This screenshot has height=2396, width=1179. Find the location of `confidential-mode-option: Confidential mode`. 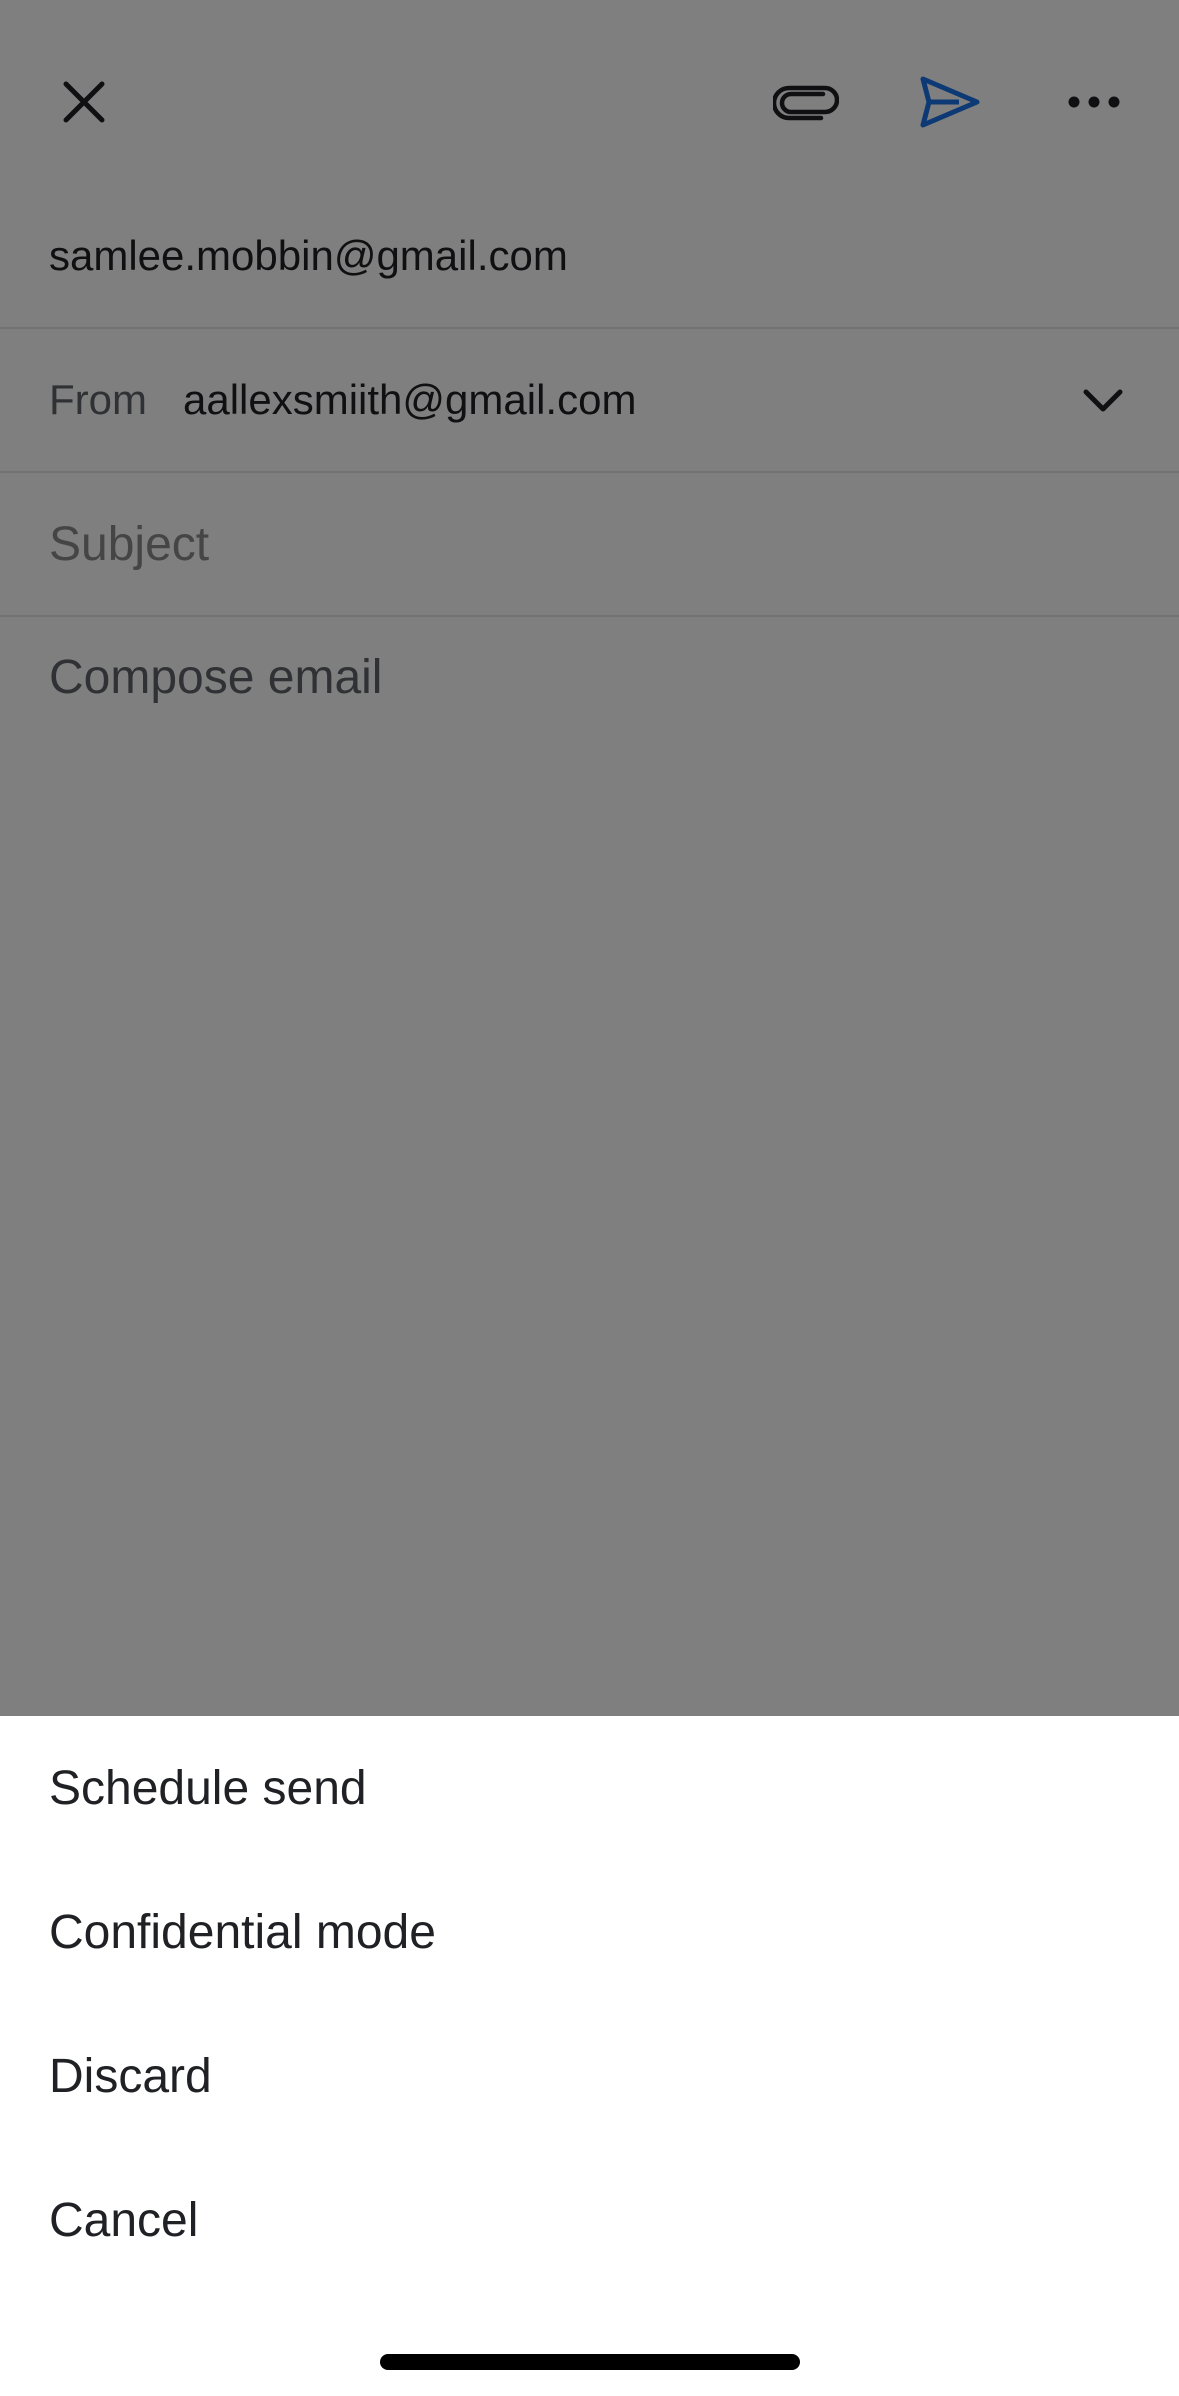

confidential-mode-option: Confidential mode is located at coordinates (589, 1932).